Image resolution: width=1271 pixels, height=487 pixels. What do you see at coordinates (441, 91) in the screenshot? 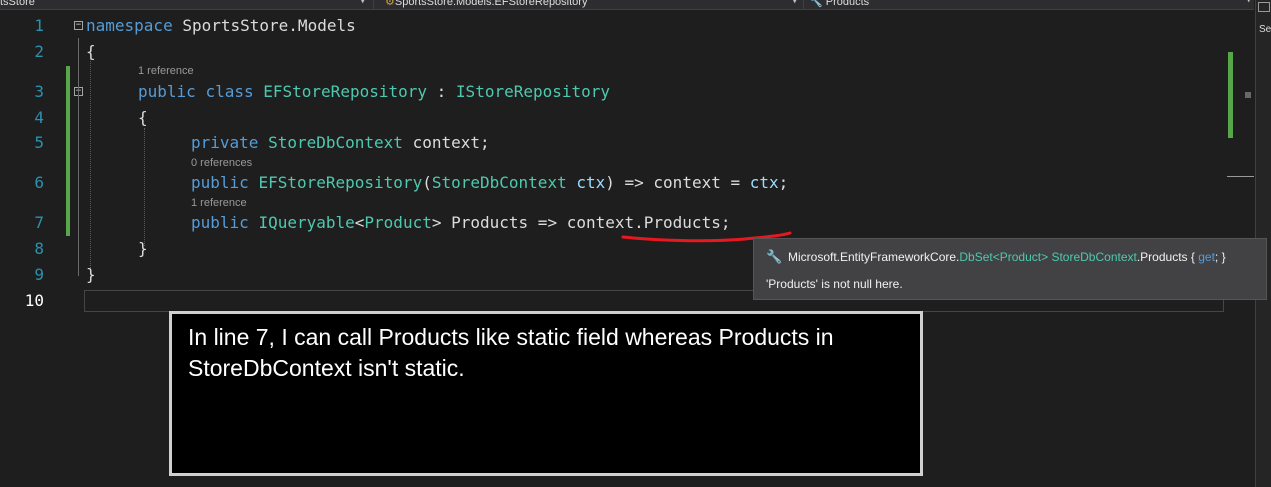
I see `inheritance-colon: :` at bounding box center [441, 91].